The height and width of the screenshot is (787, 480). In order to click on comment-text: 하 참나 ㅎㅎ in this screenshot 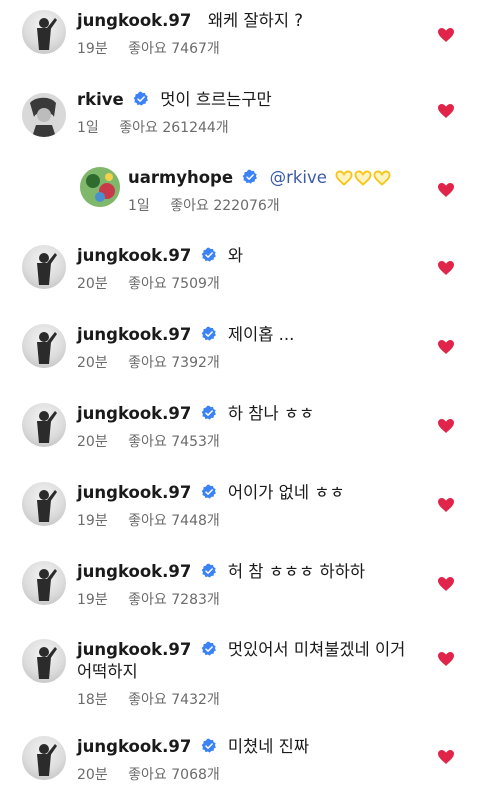, I will do `click(271, 413)`.